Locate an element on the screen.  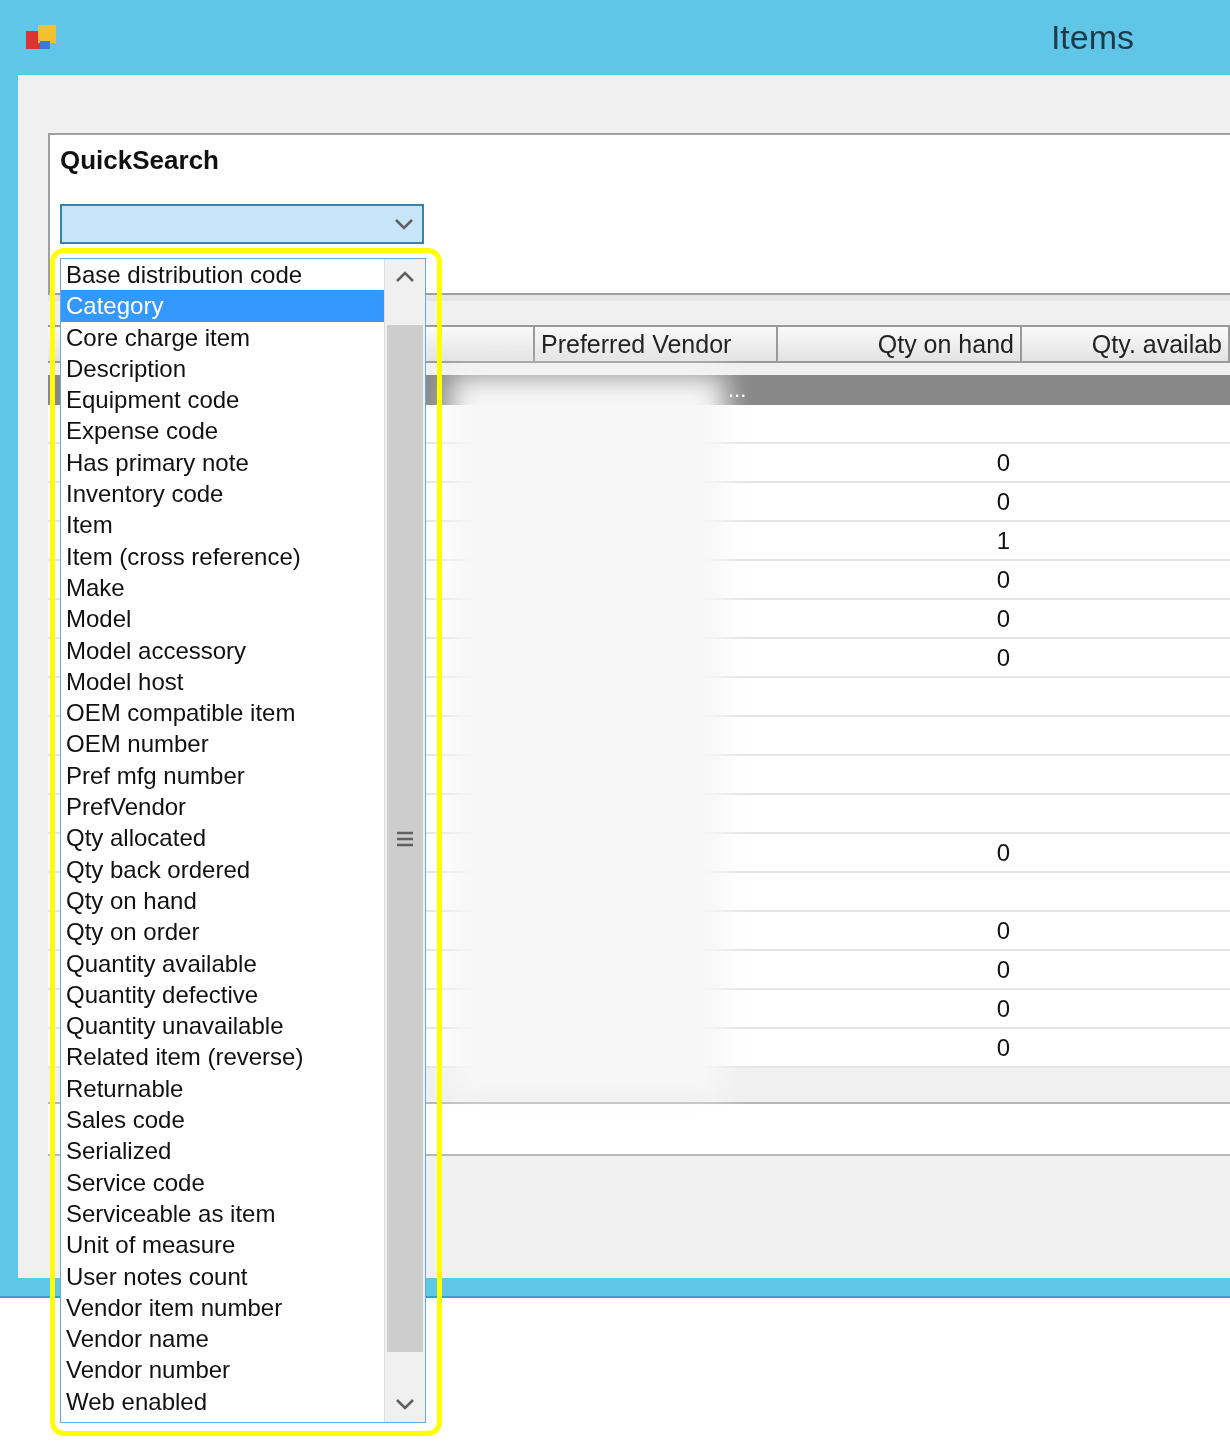
dropdown-item: OEM number is located at coordinates (222, 744).